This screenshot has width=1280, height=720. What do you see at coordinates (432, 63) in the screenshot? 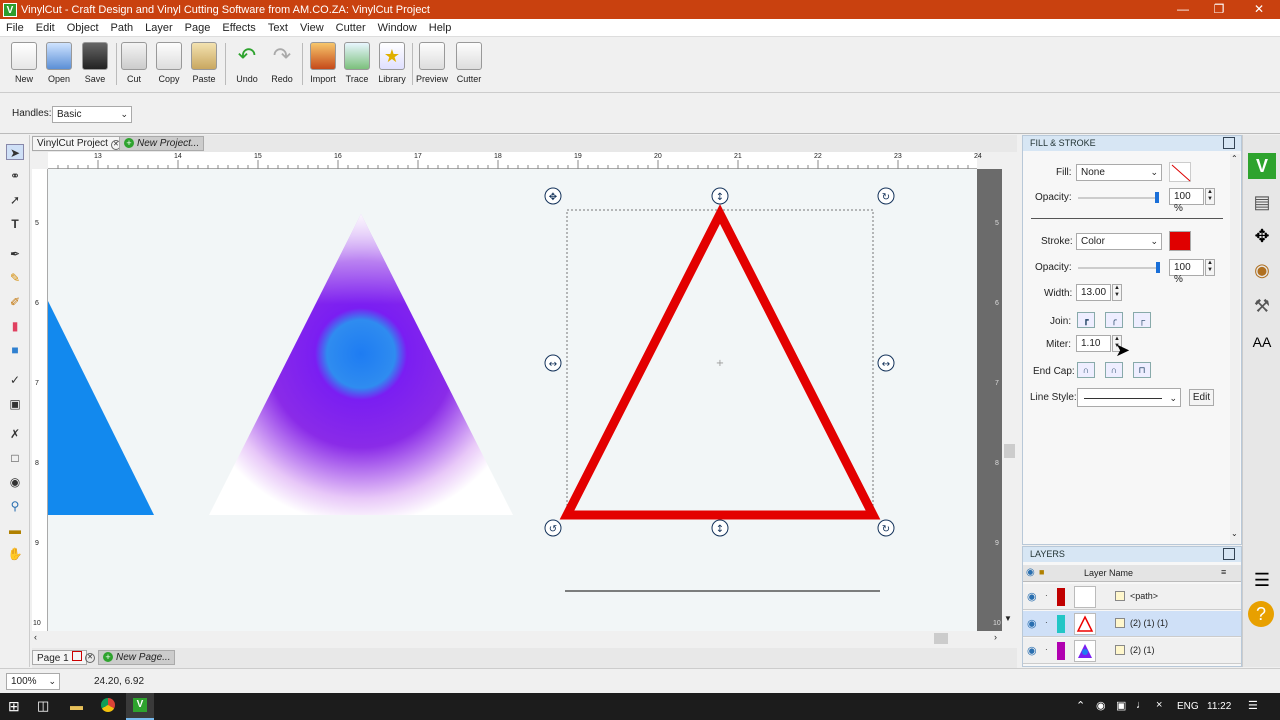
I see `preview-button: Preview` at bounding box center [432, 63].